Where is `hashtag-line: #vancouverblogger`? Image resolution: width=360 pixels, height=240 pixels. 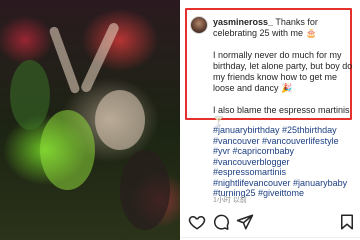
hashtag-line: #vancouverblogger is located at coordinates (285, 162).